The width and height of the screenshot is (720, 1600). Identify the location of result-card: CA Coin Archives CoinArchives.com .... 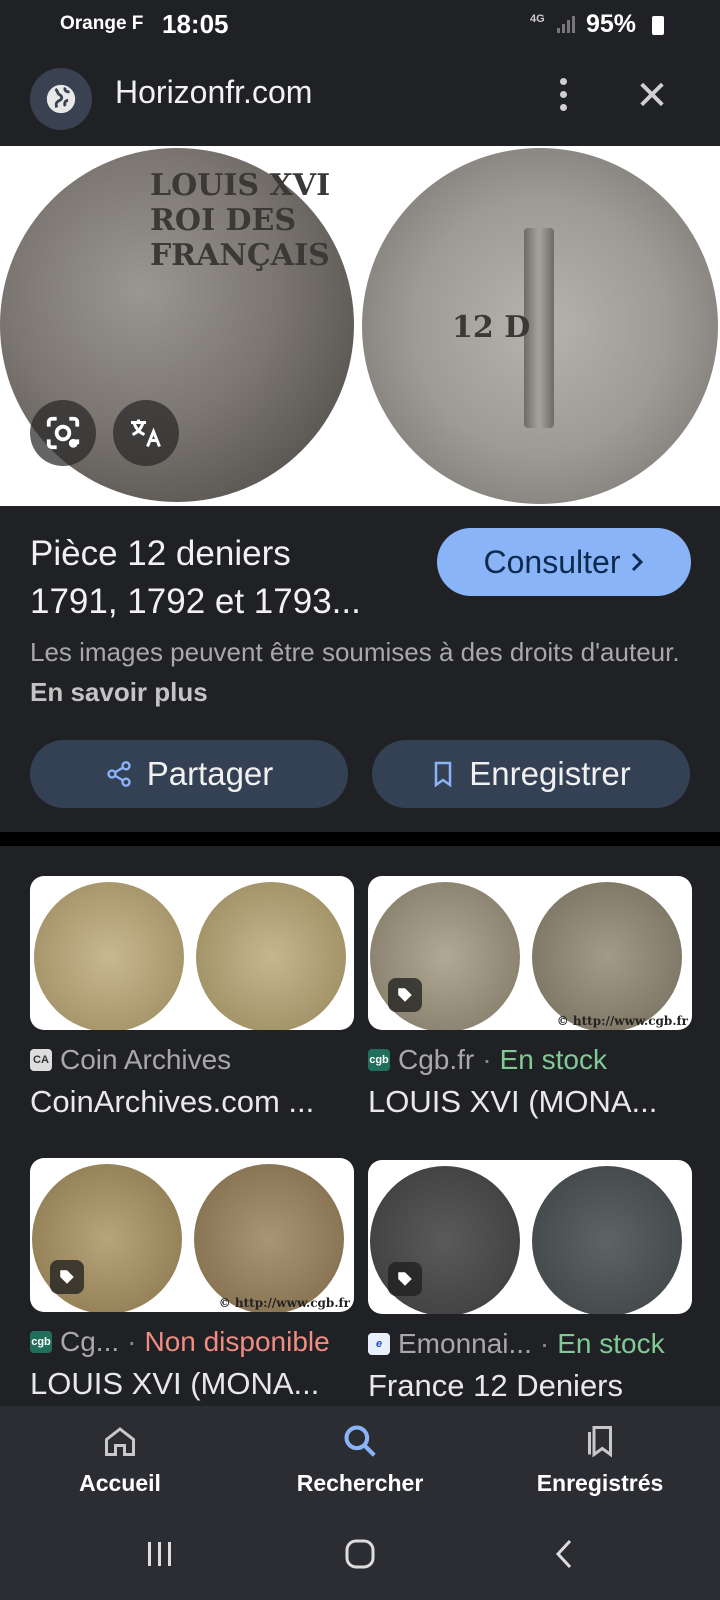
(192, 998).